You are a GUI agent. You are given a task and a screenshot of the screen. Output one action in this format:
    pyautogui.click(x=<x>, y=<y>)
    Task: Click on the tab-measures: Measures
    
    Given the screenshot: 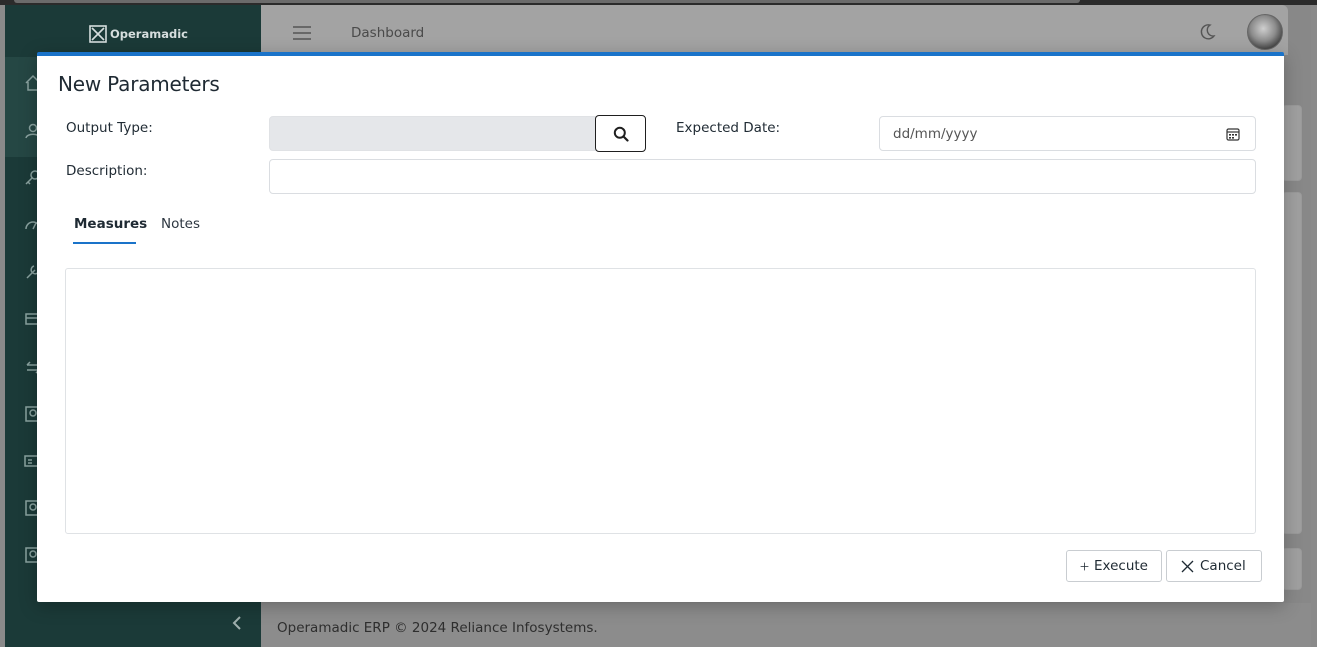 What is the action you would take?
    pyautogui.click(x=110, y=230)
    